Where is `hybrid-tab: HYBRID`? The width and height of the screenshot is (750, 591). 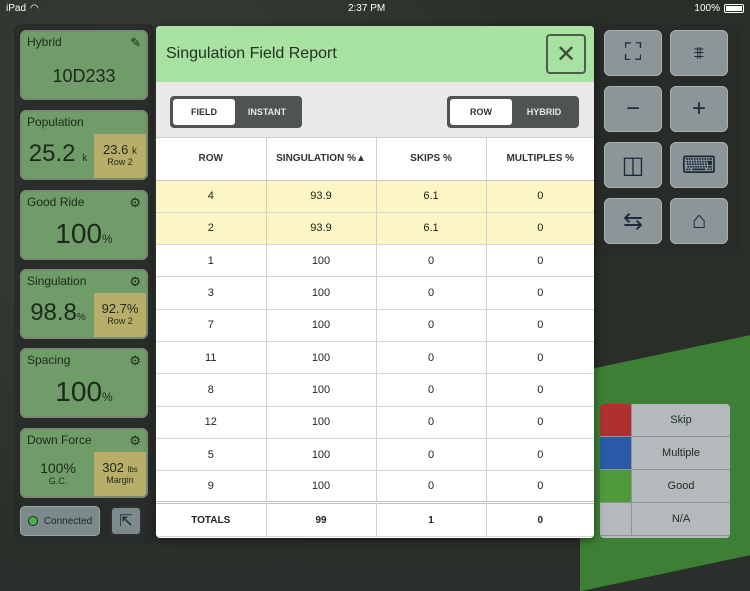
hybrid-tab: HYBRID is located at coordinates (544, 112).